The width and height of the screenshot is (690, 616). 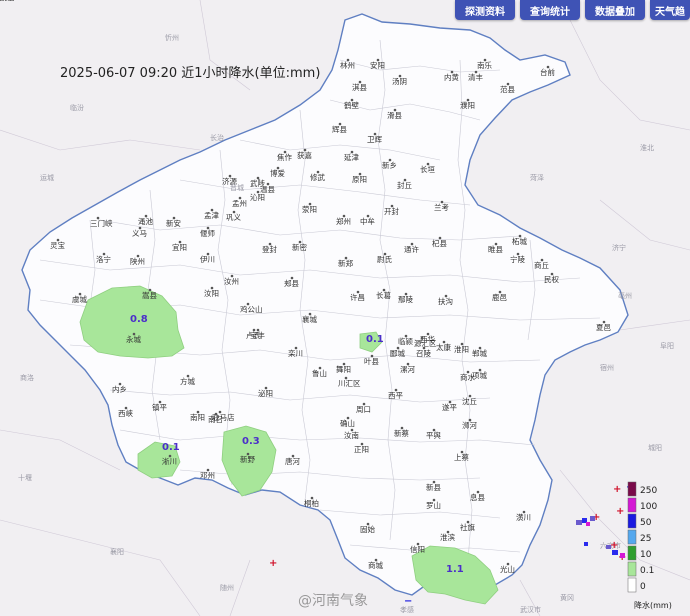 I want to click on explore-data-button: 探测资料, so click(x=485, y=10).